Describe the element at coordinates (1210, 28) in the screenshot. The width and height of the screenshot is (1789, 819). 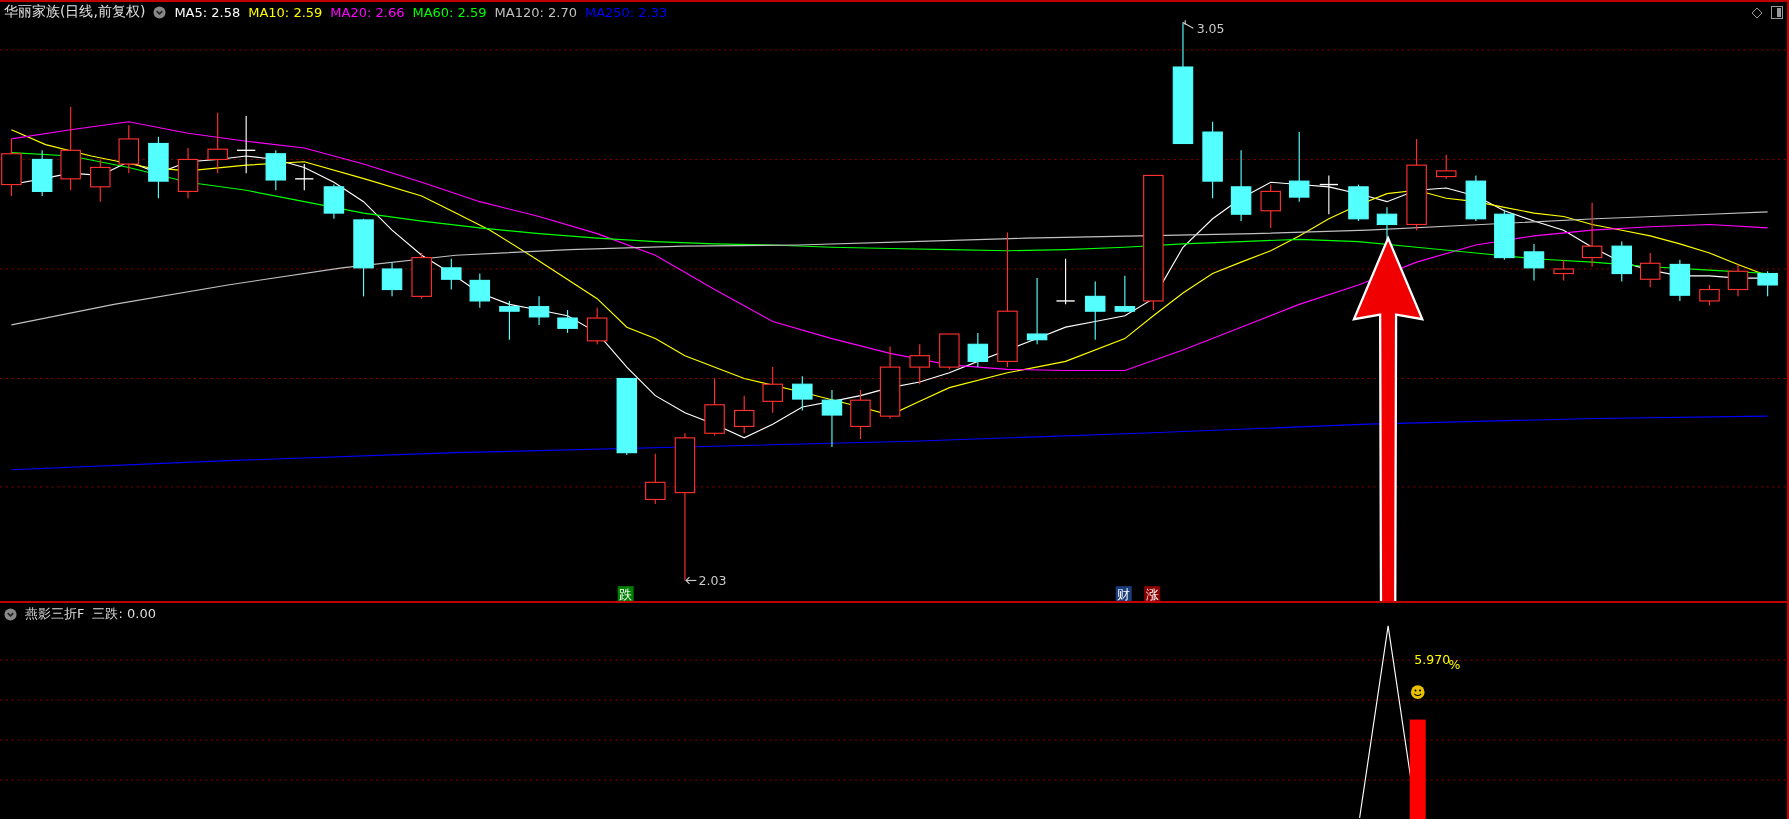
I see `price-label: 3.05` at that location.